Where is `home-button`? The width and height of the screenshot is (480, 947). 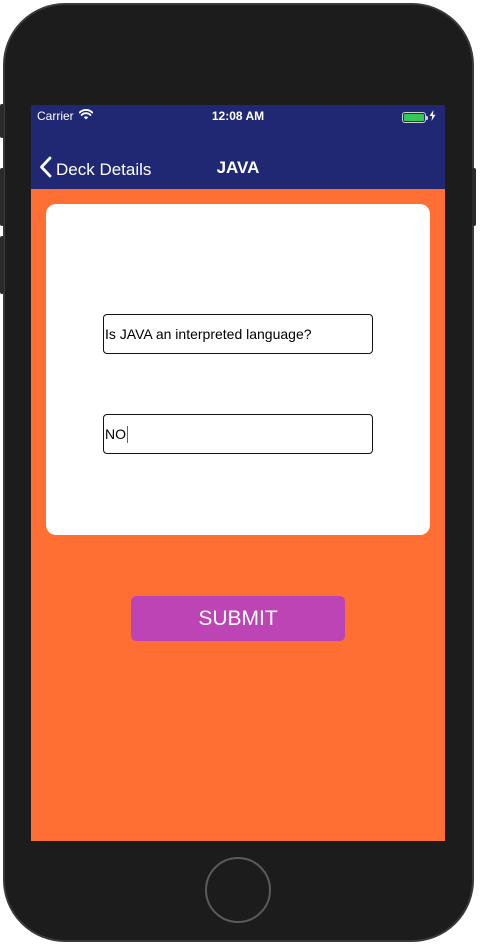
home-button is located at coordinates (238, 890).